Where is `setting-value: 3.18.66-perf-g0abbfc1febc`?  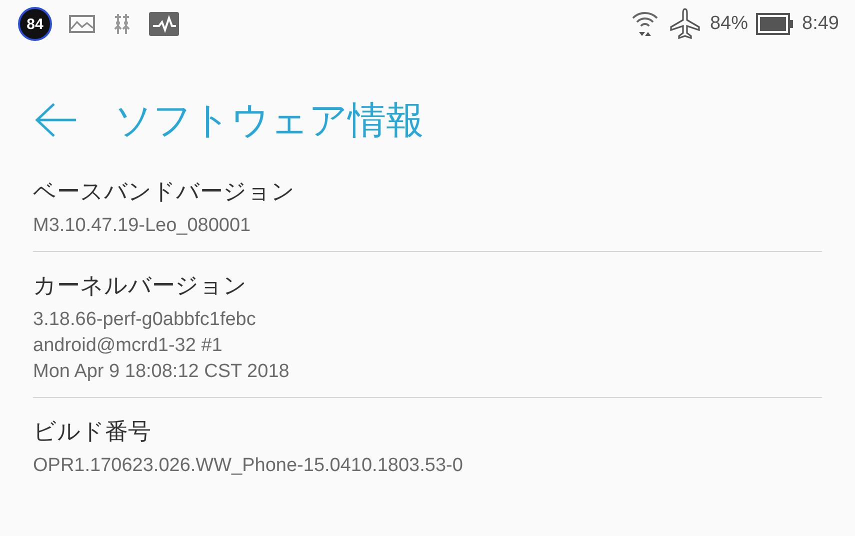 setting-value: 3.18.66-perf-g0abbfc1febc is located at coordinates (145, 320).